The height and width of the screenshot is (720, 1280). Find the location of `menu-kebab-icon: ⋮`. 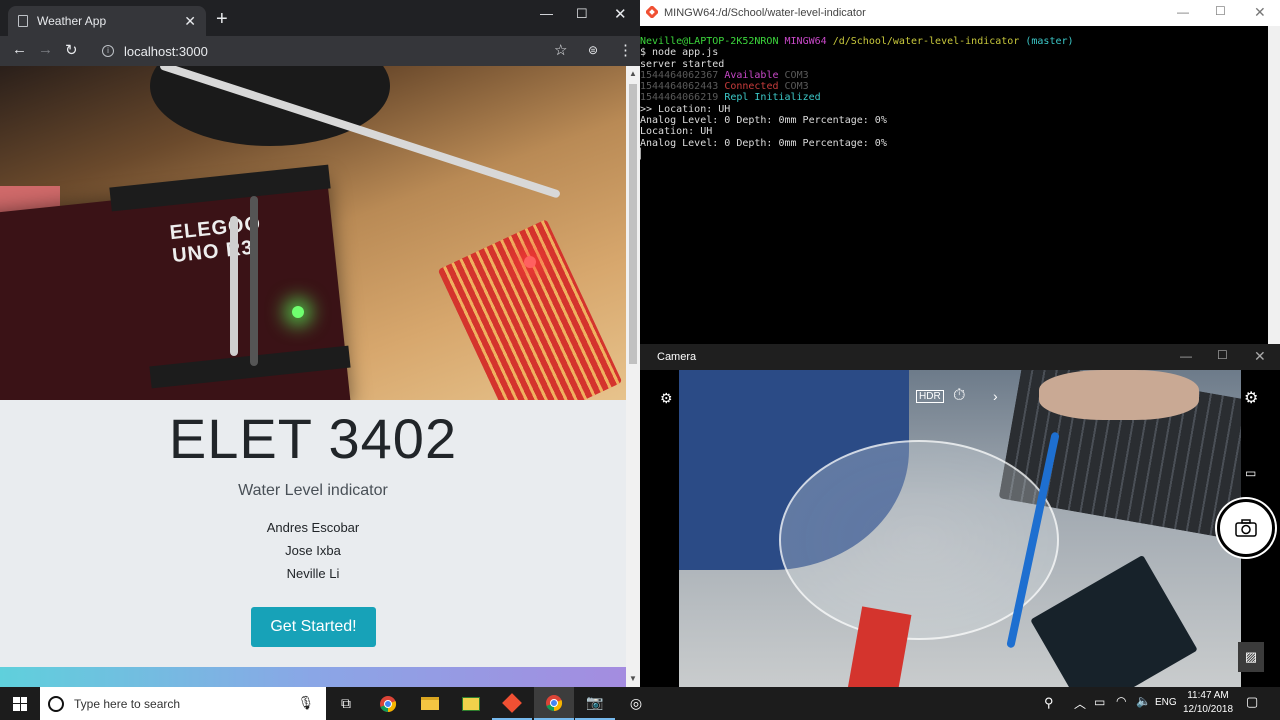

menu-kebab-icon: ⋮ is located at coordinates (625, 50).